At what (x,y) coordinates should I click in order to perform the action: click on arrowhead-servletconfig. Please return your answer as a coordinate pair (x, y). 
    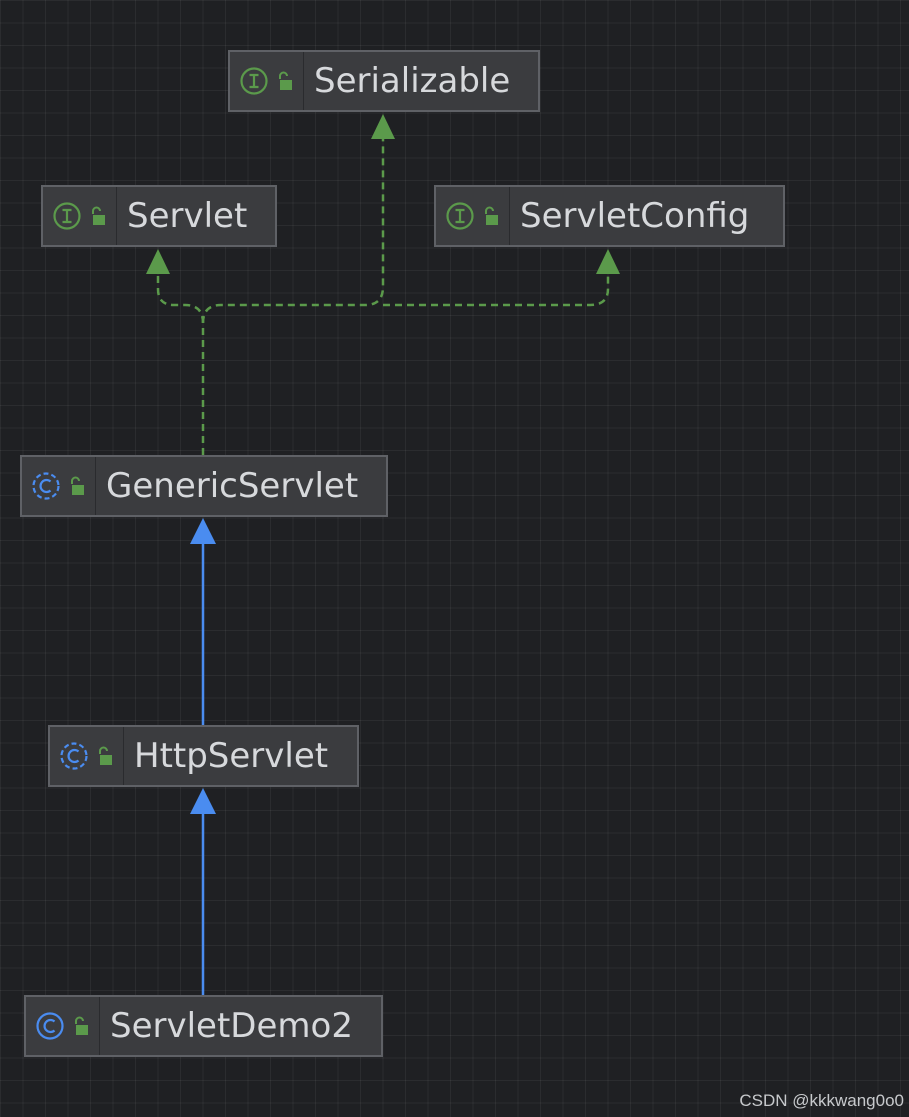
    Looking at the image, I should click on (608, 261).